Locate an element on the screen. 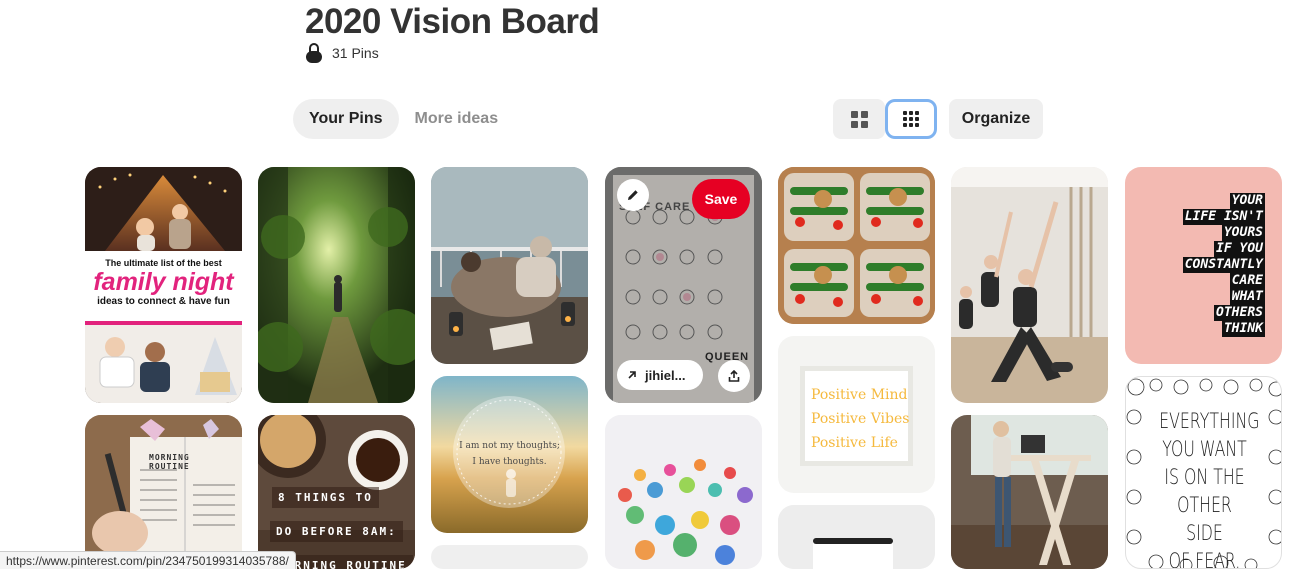  lock-icon is located at coordinates (314, 53).